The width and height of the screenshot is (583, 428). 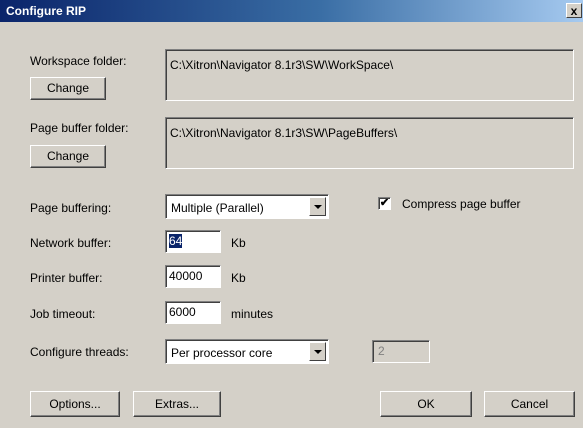 I want to click on job-timeout-label: Job timeout:, so click(x=63, y=314).